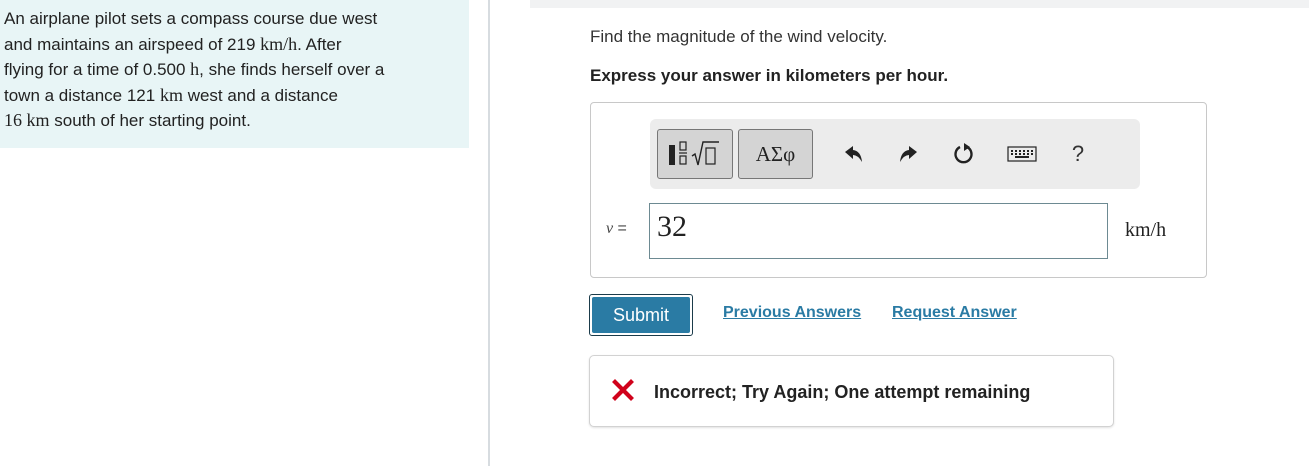  I want to click on keyboard-icon, so click(1022, 154).